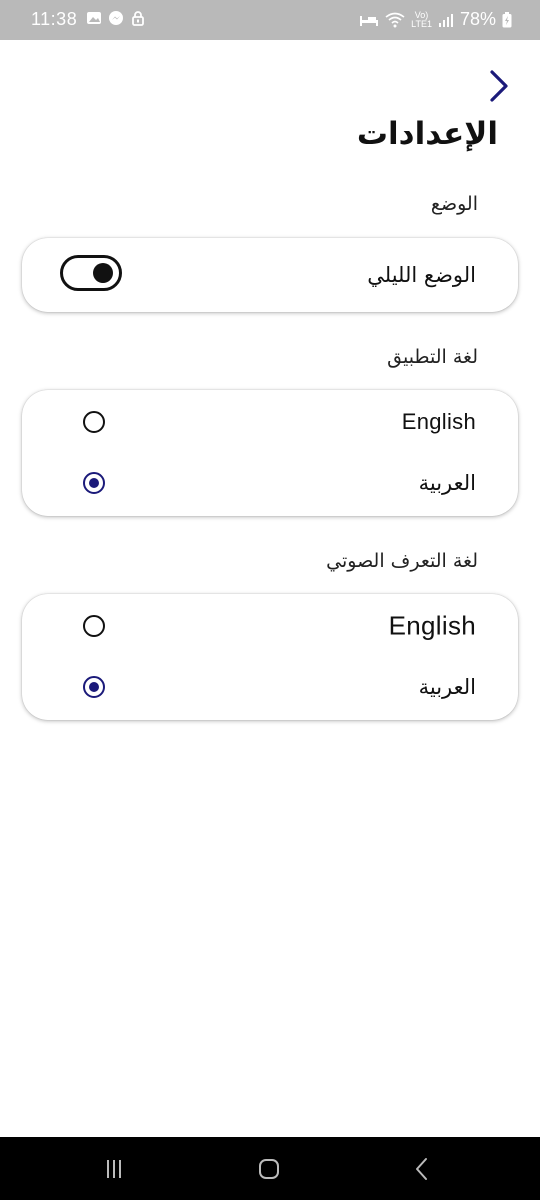  I want to click on signal-icon, so click(445, 20).